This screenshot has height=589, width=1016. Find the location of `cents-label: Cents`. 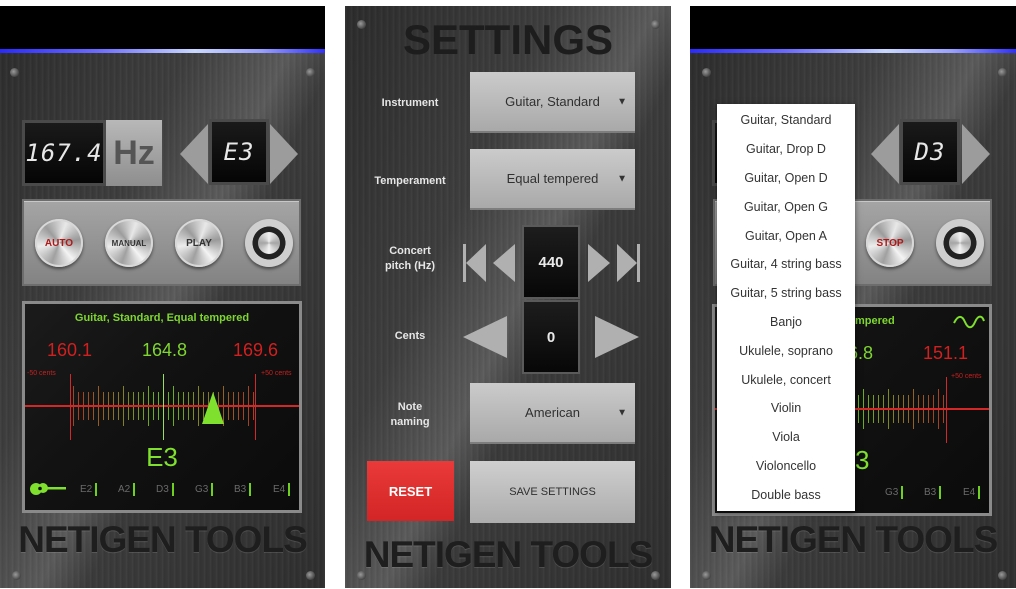

cents-label: Cents is located at coordinates (410, 336).